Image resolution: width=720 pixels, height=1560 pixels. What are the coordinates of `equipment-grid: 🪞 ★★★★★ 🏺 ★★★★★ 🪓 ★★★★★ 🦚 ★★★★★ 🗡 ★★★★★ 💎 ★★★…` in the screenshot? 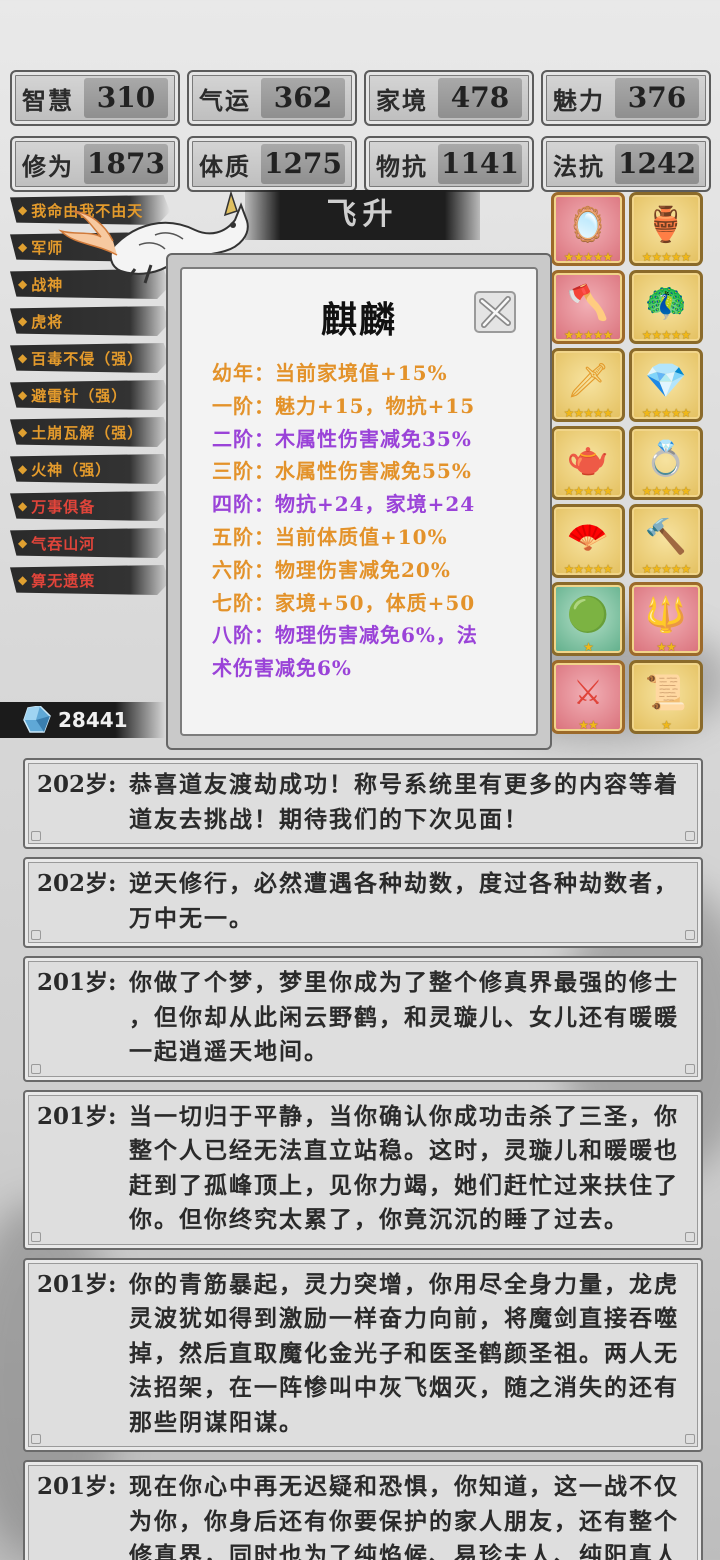 It's located at (630, 463).